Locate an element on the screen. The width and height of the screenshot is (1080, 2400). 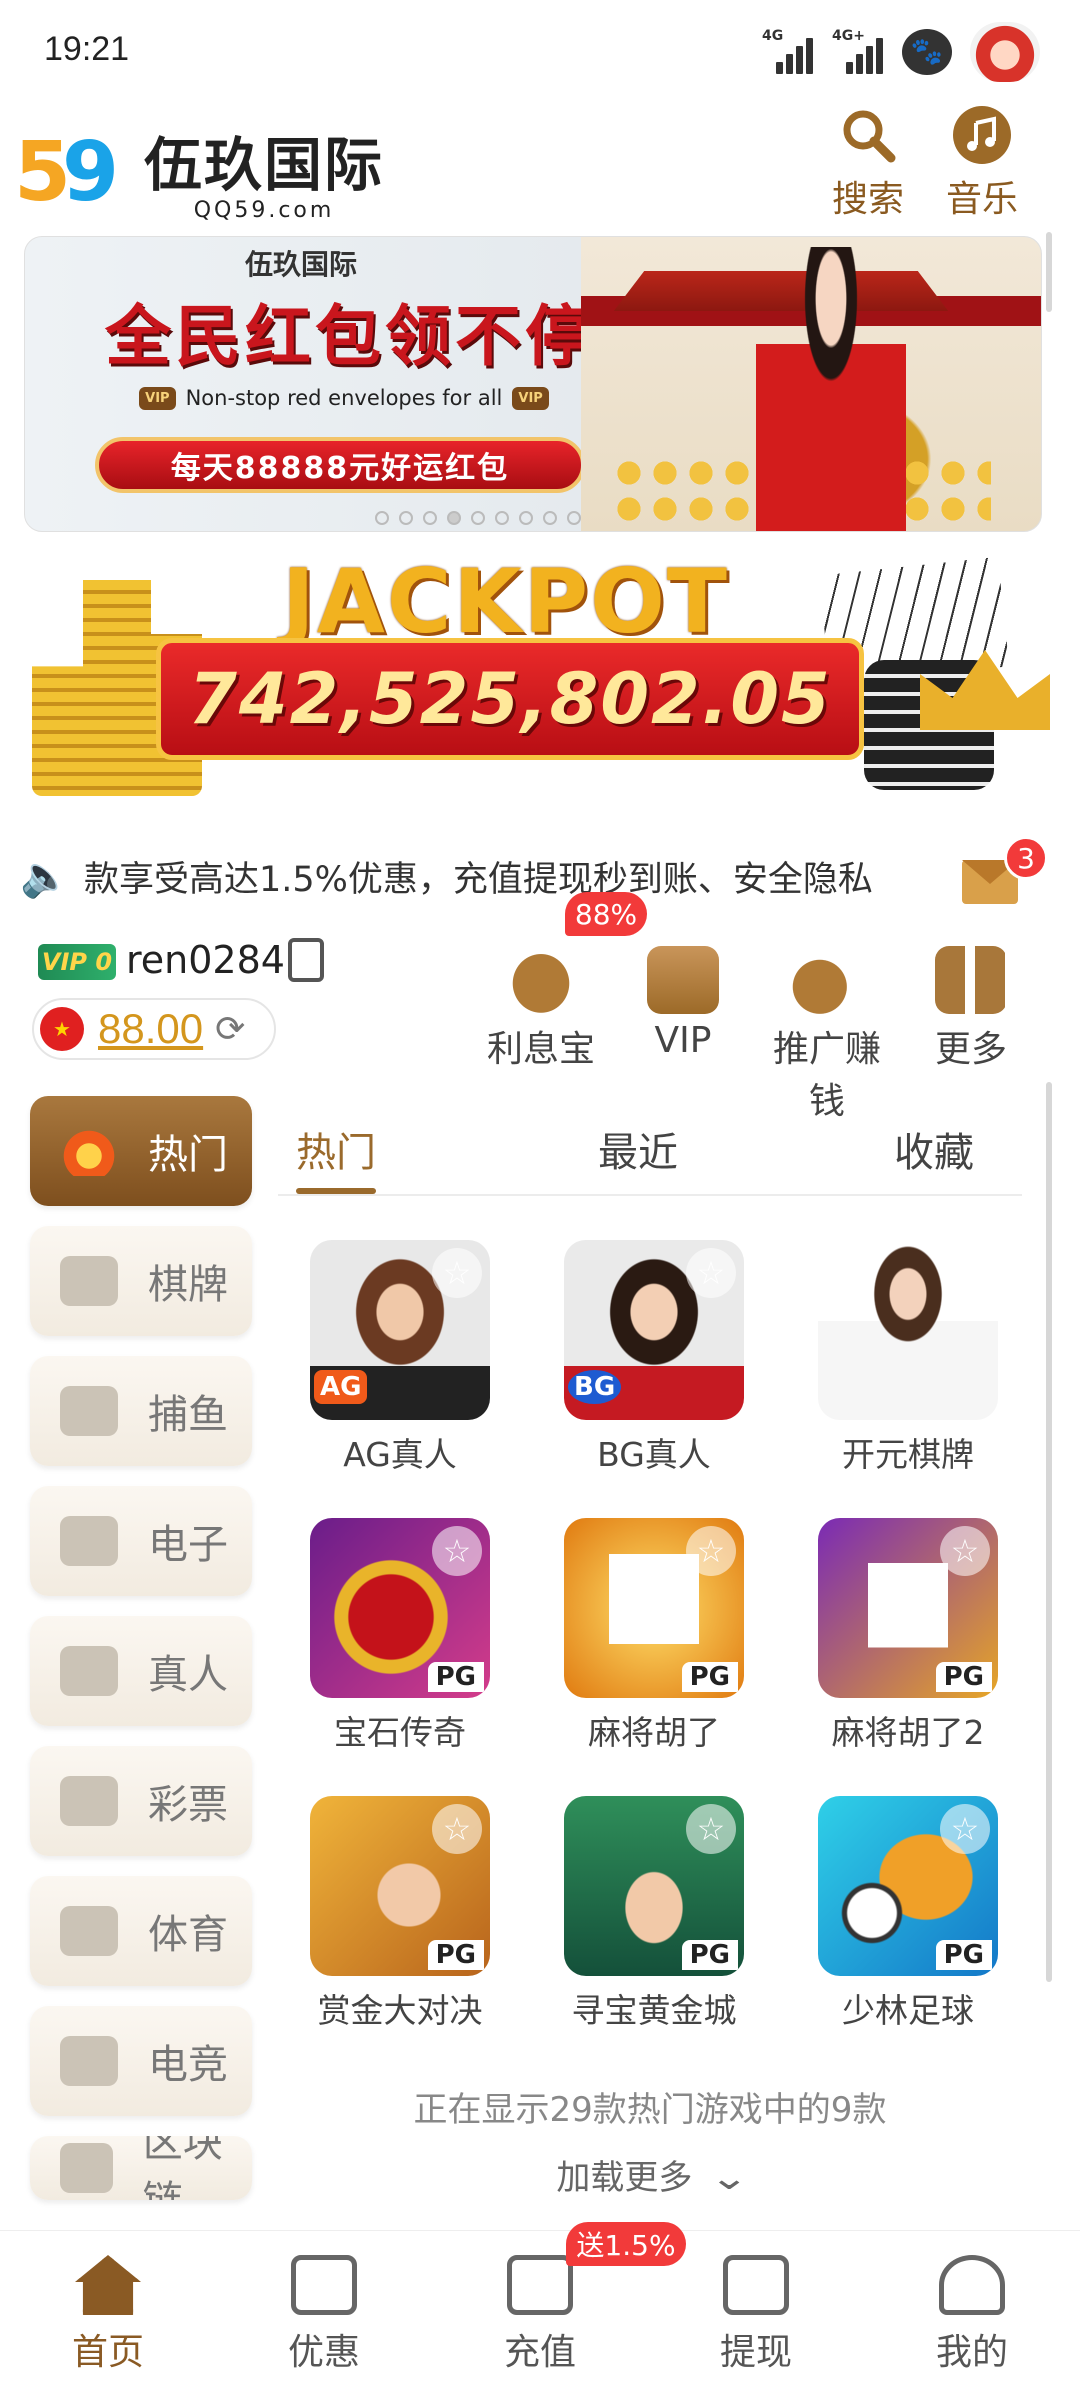
music-label: 音乐 is located at coordinates (981, 199).